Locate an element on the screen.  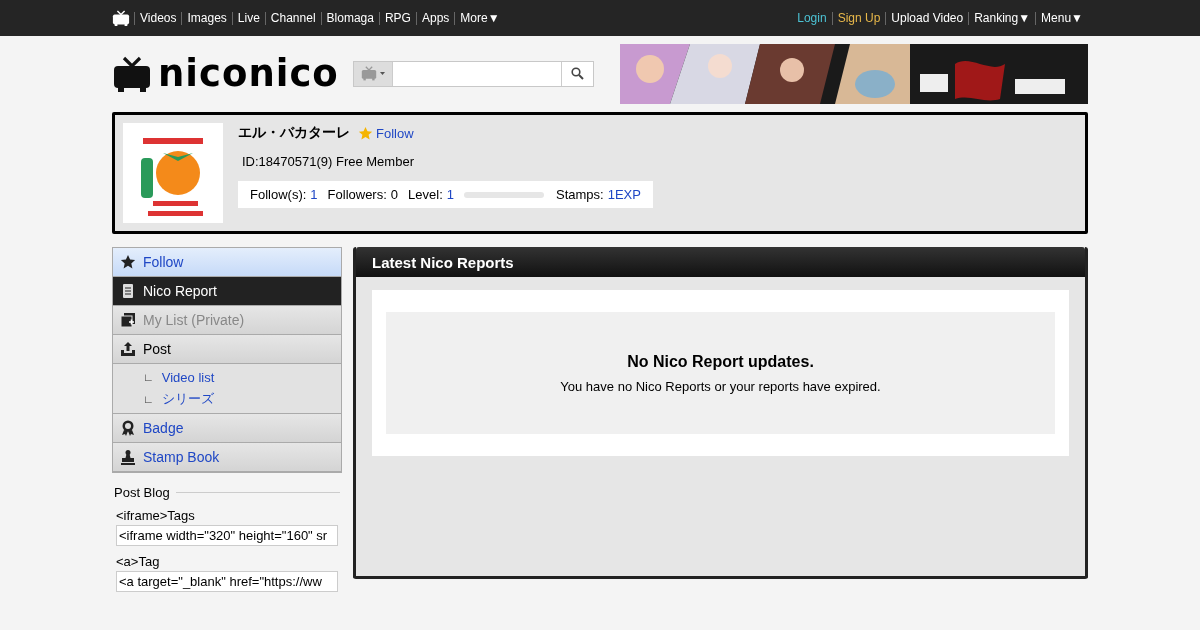
user-name: エル・バカターレ is located at coordinates (294, 133).